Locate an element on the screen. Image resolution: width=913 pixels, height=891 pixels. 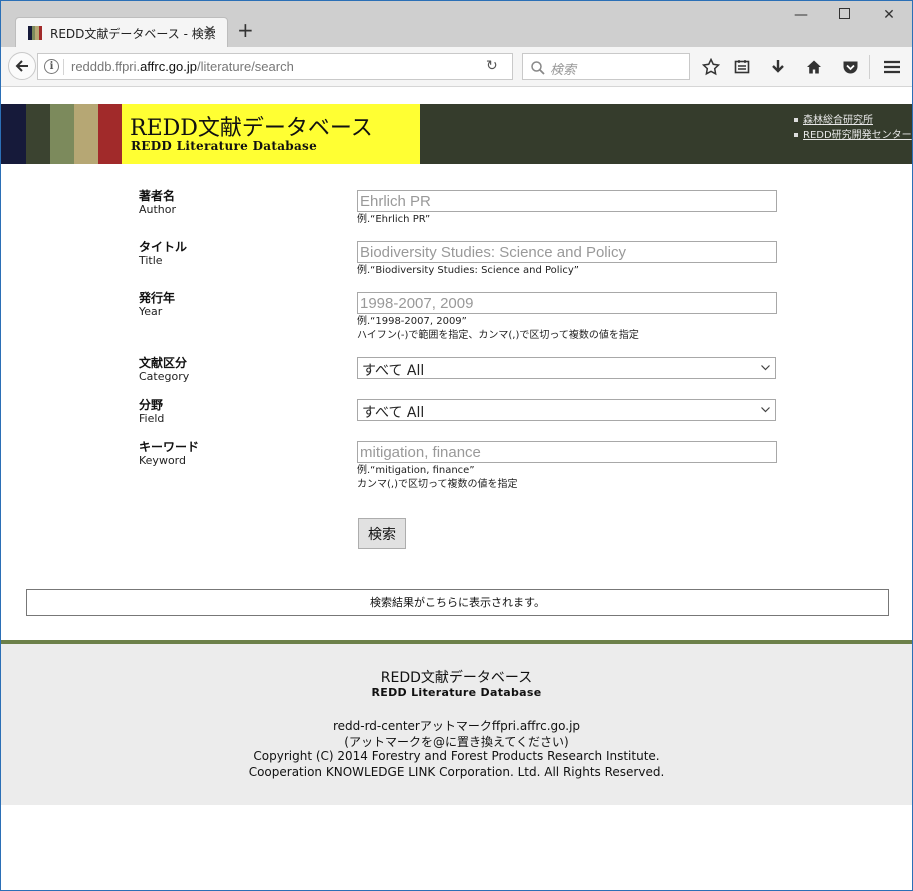
link-redd-center: REDD研究開発センター is located at coordinates (853, 135).